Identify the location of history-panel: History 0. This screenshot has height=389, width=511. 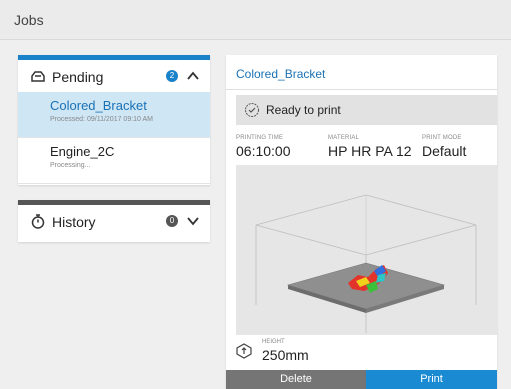
(114, 221).